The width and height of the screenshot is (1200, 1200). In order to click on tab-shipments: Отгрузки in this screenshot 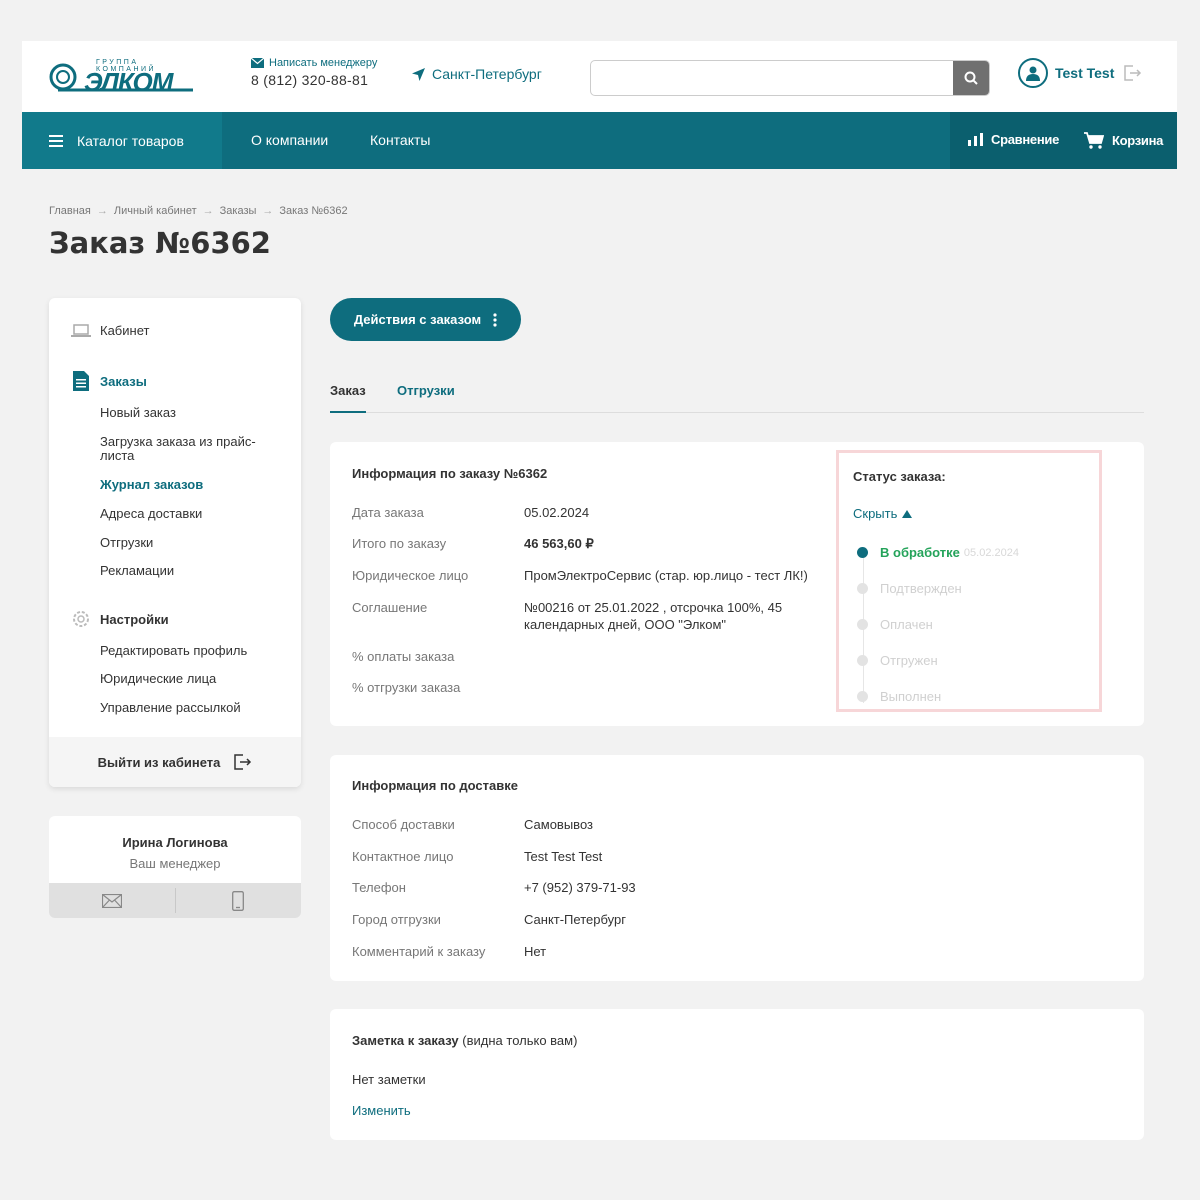, I will do `click(426, 398)`.